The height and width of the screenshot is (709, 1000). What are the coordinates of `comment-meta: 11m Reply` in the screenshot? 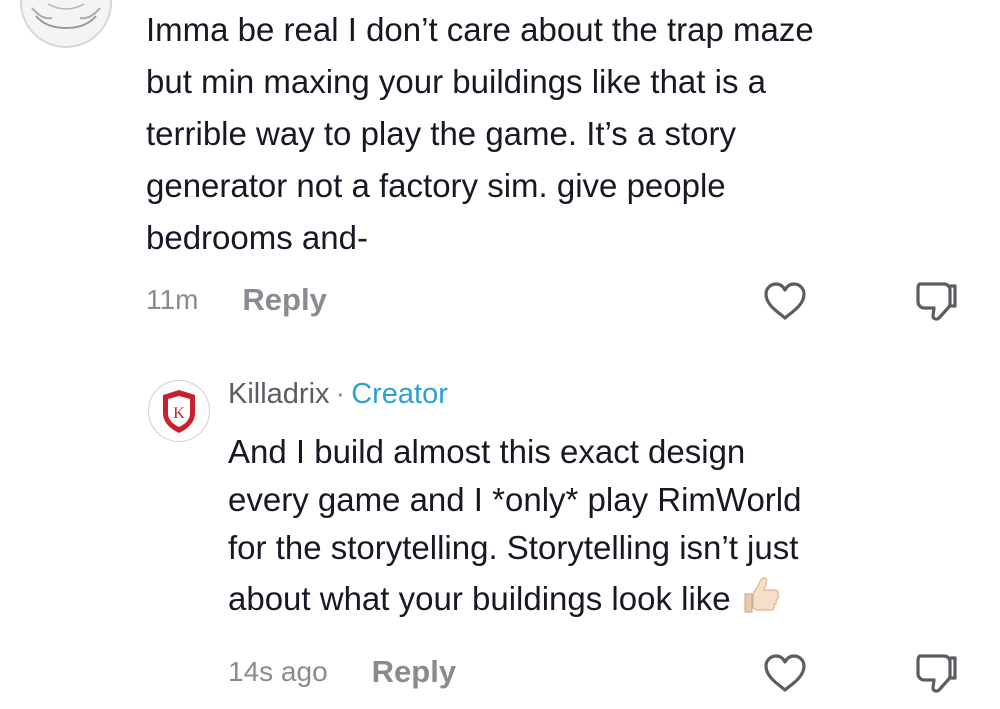 It's located at (236, 300).